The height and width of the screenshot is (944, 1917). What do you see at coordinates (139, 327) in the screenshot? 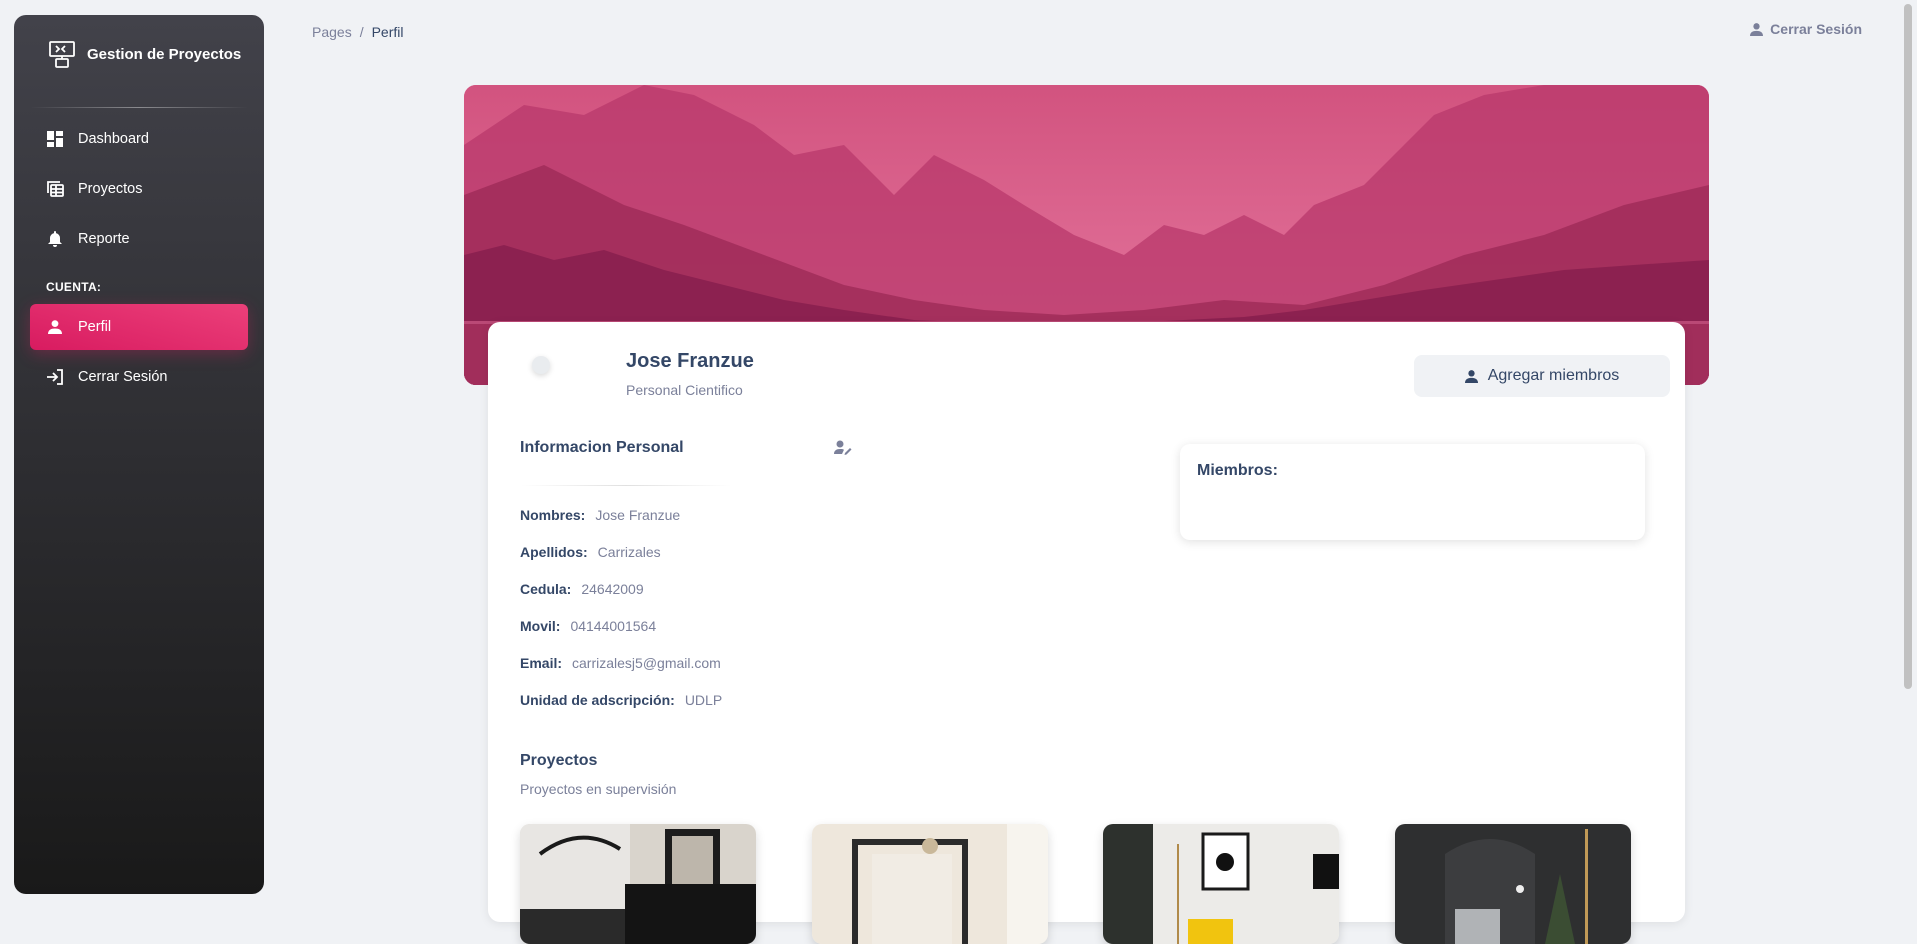
I see `sidebar-item-perfil: Perfil` at bounding box center [139, 327].